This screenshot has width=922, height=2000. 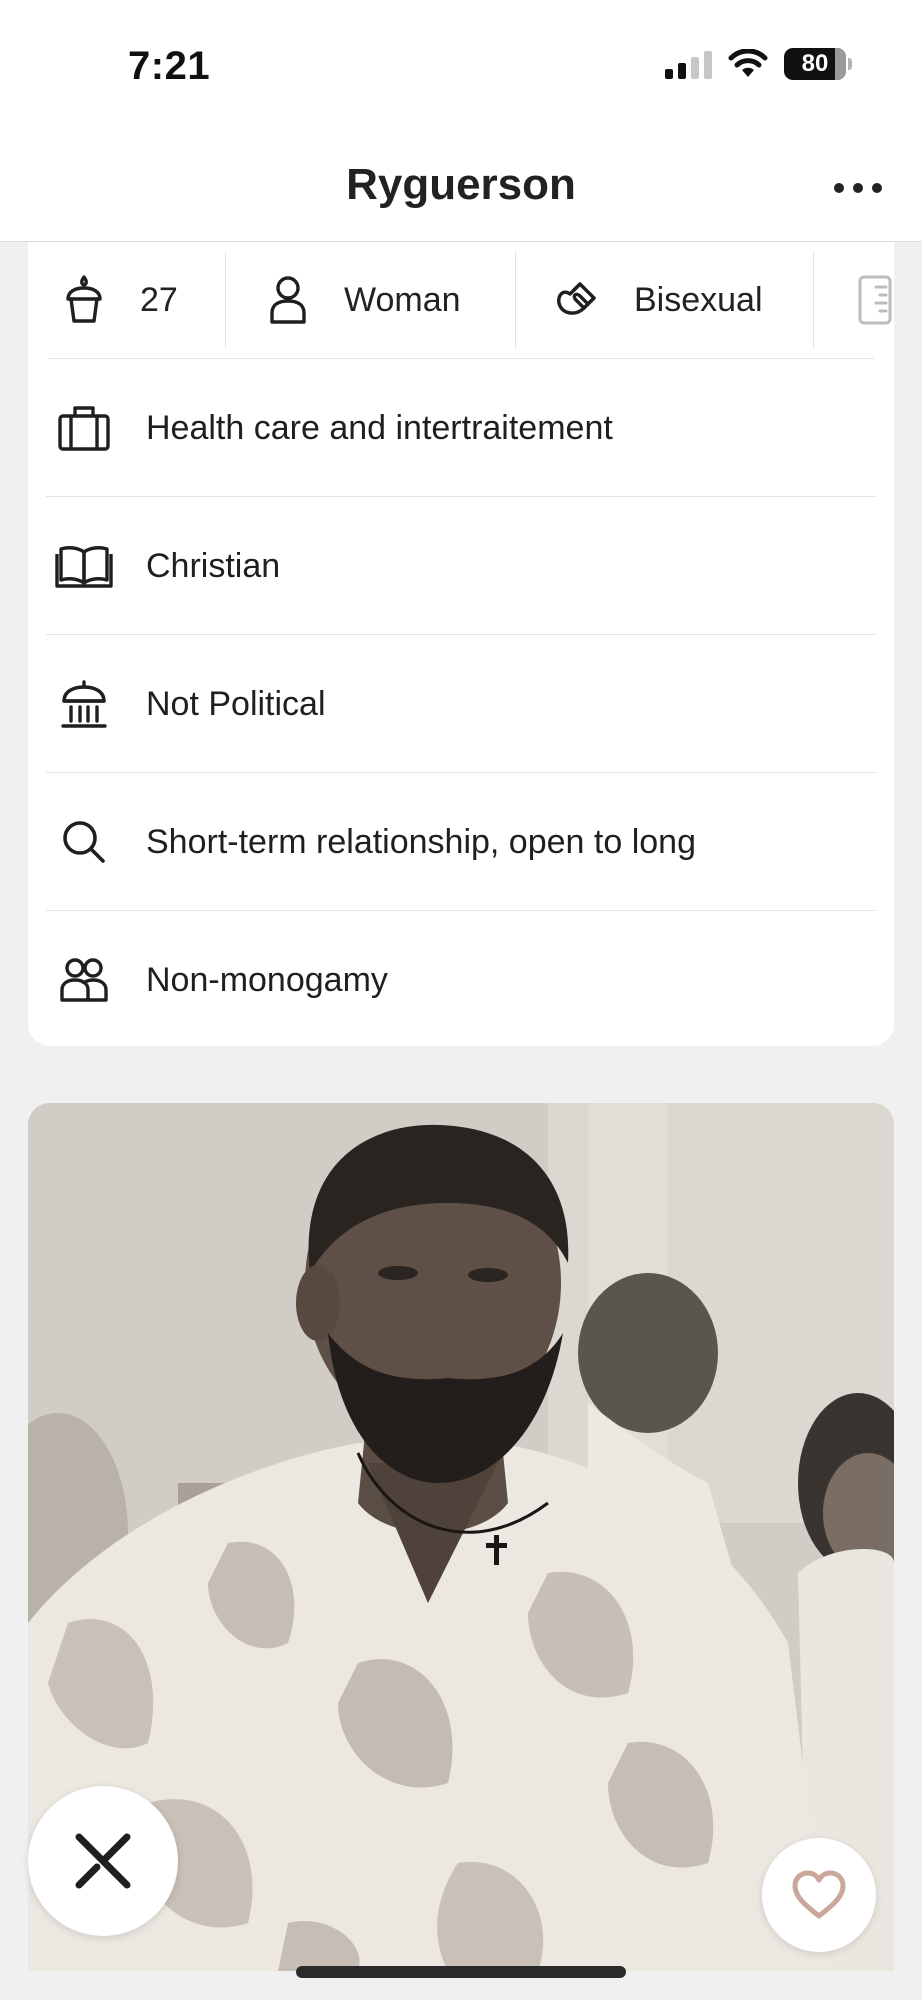 I want to click on people-icon, so click(x=84, y=980).